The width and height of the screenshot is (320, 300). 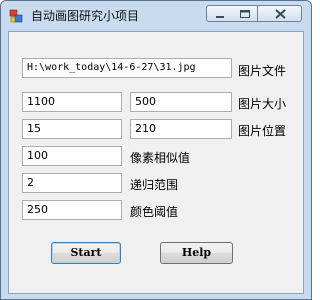 What do you see at coordinates (160, 158) in the screenshot?
I see `pixel-similarity-label: 像素相似值` at bounding box center [160, 158].